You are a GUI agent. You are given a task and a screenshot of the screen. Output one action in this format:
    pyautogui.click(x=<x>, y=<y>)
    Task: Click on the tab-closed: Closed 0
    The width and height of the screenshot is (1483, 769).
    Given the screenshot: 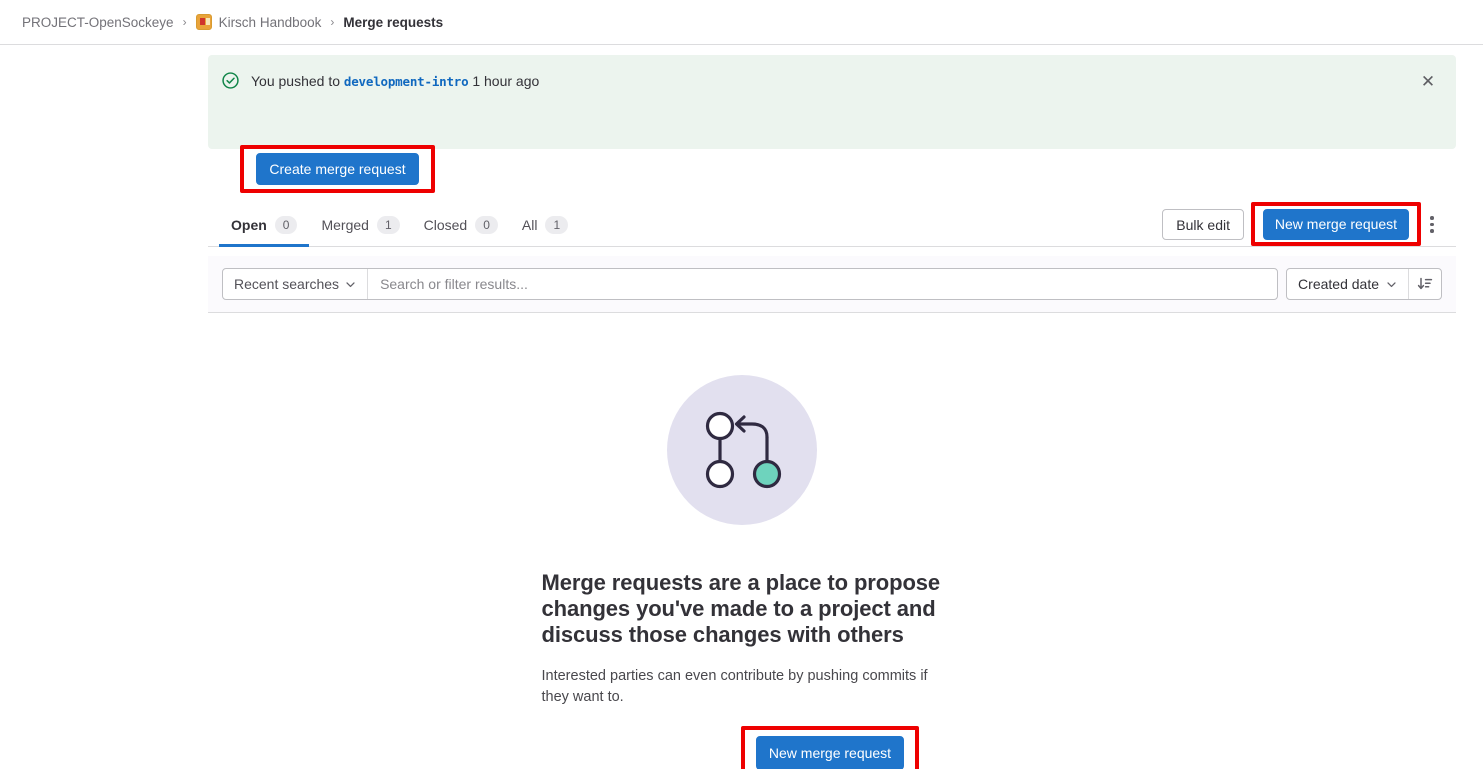 What is the action you would take?
    pyautogui.click(x=461, y=224)
    